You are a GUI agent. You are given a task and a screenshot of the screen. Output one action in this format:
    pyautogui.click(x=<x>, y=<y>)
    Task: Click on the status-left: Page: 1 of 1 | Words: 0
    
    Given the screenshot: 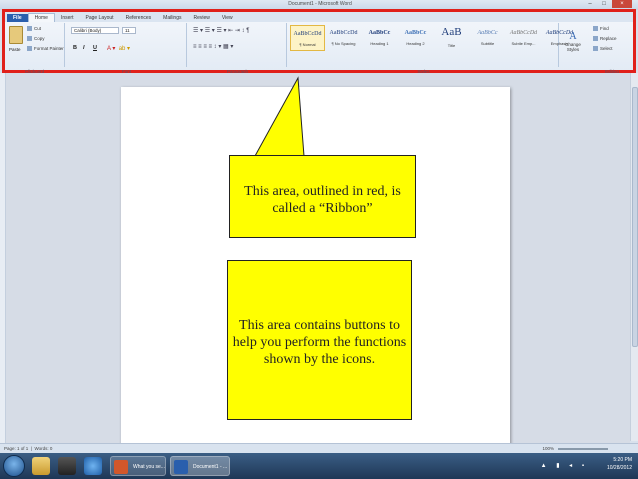 What is the action you would take?
    pyautogui.click(x=28, y=448)
    